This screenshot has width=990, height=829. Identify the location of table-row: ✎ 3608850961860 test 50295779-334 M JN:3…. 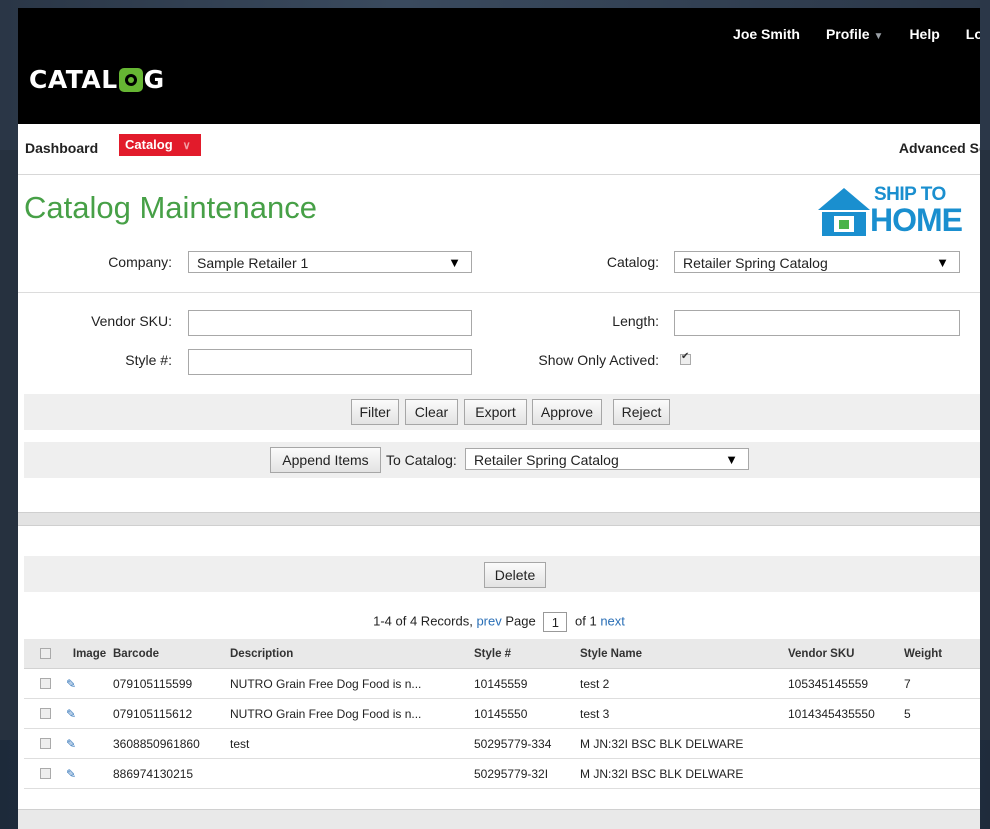
(502, 743).